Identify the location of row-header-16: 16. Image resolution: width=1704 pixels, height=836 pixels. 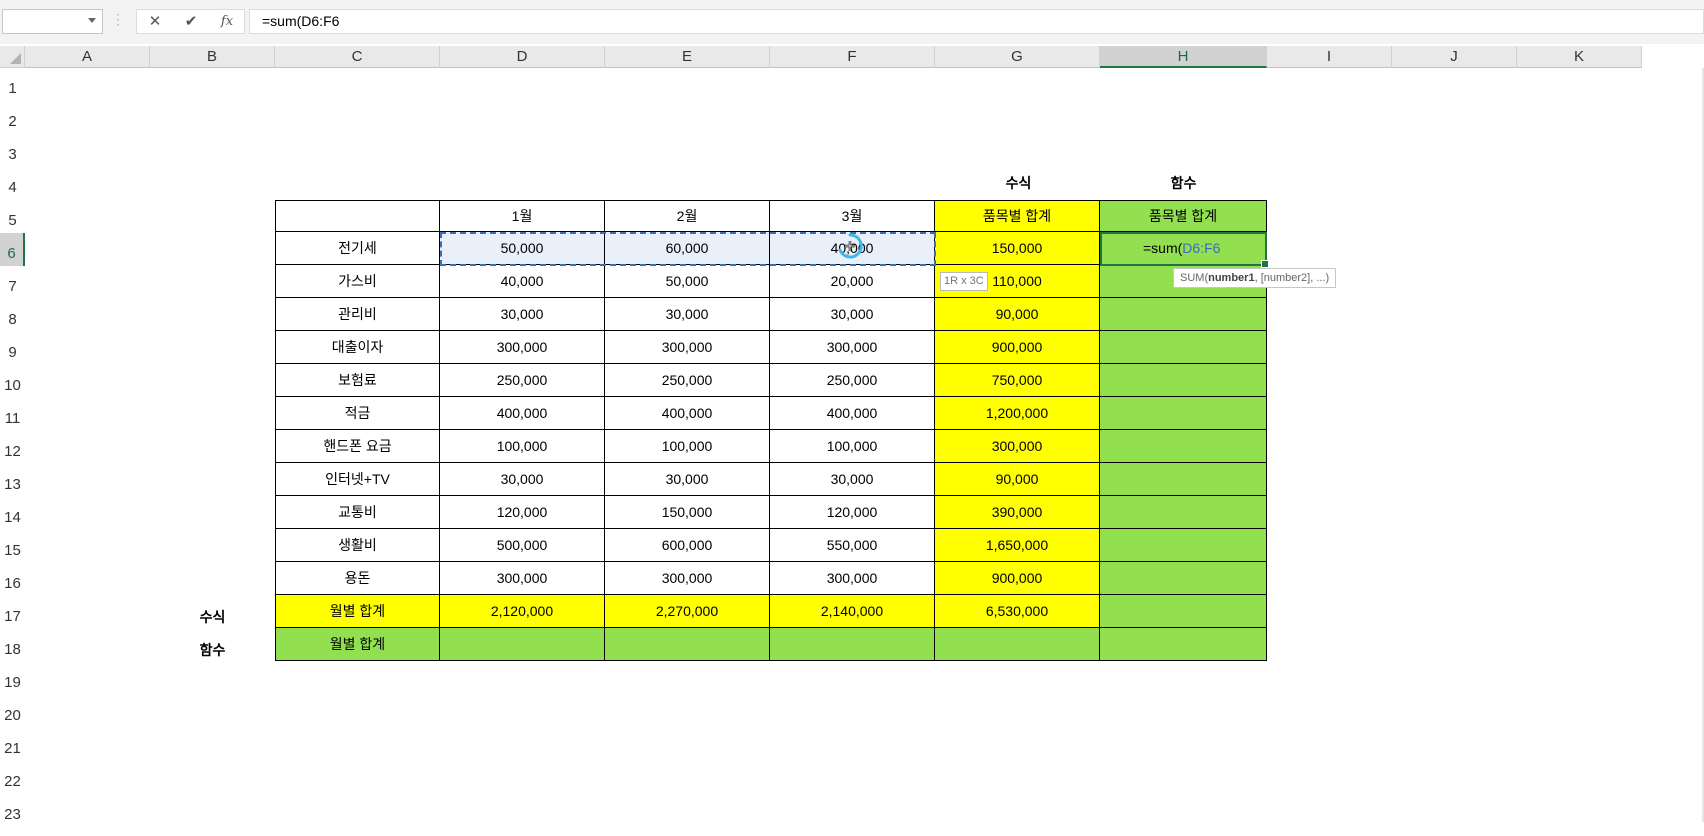
(12, 579).